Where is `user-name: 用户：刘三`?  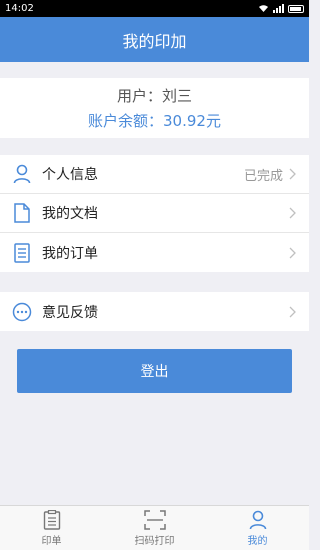 user-name: 用户：刘三 is located at coordinates (154, 96).